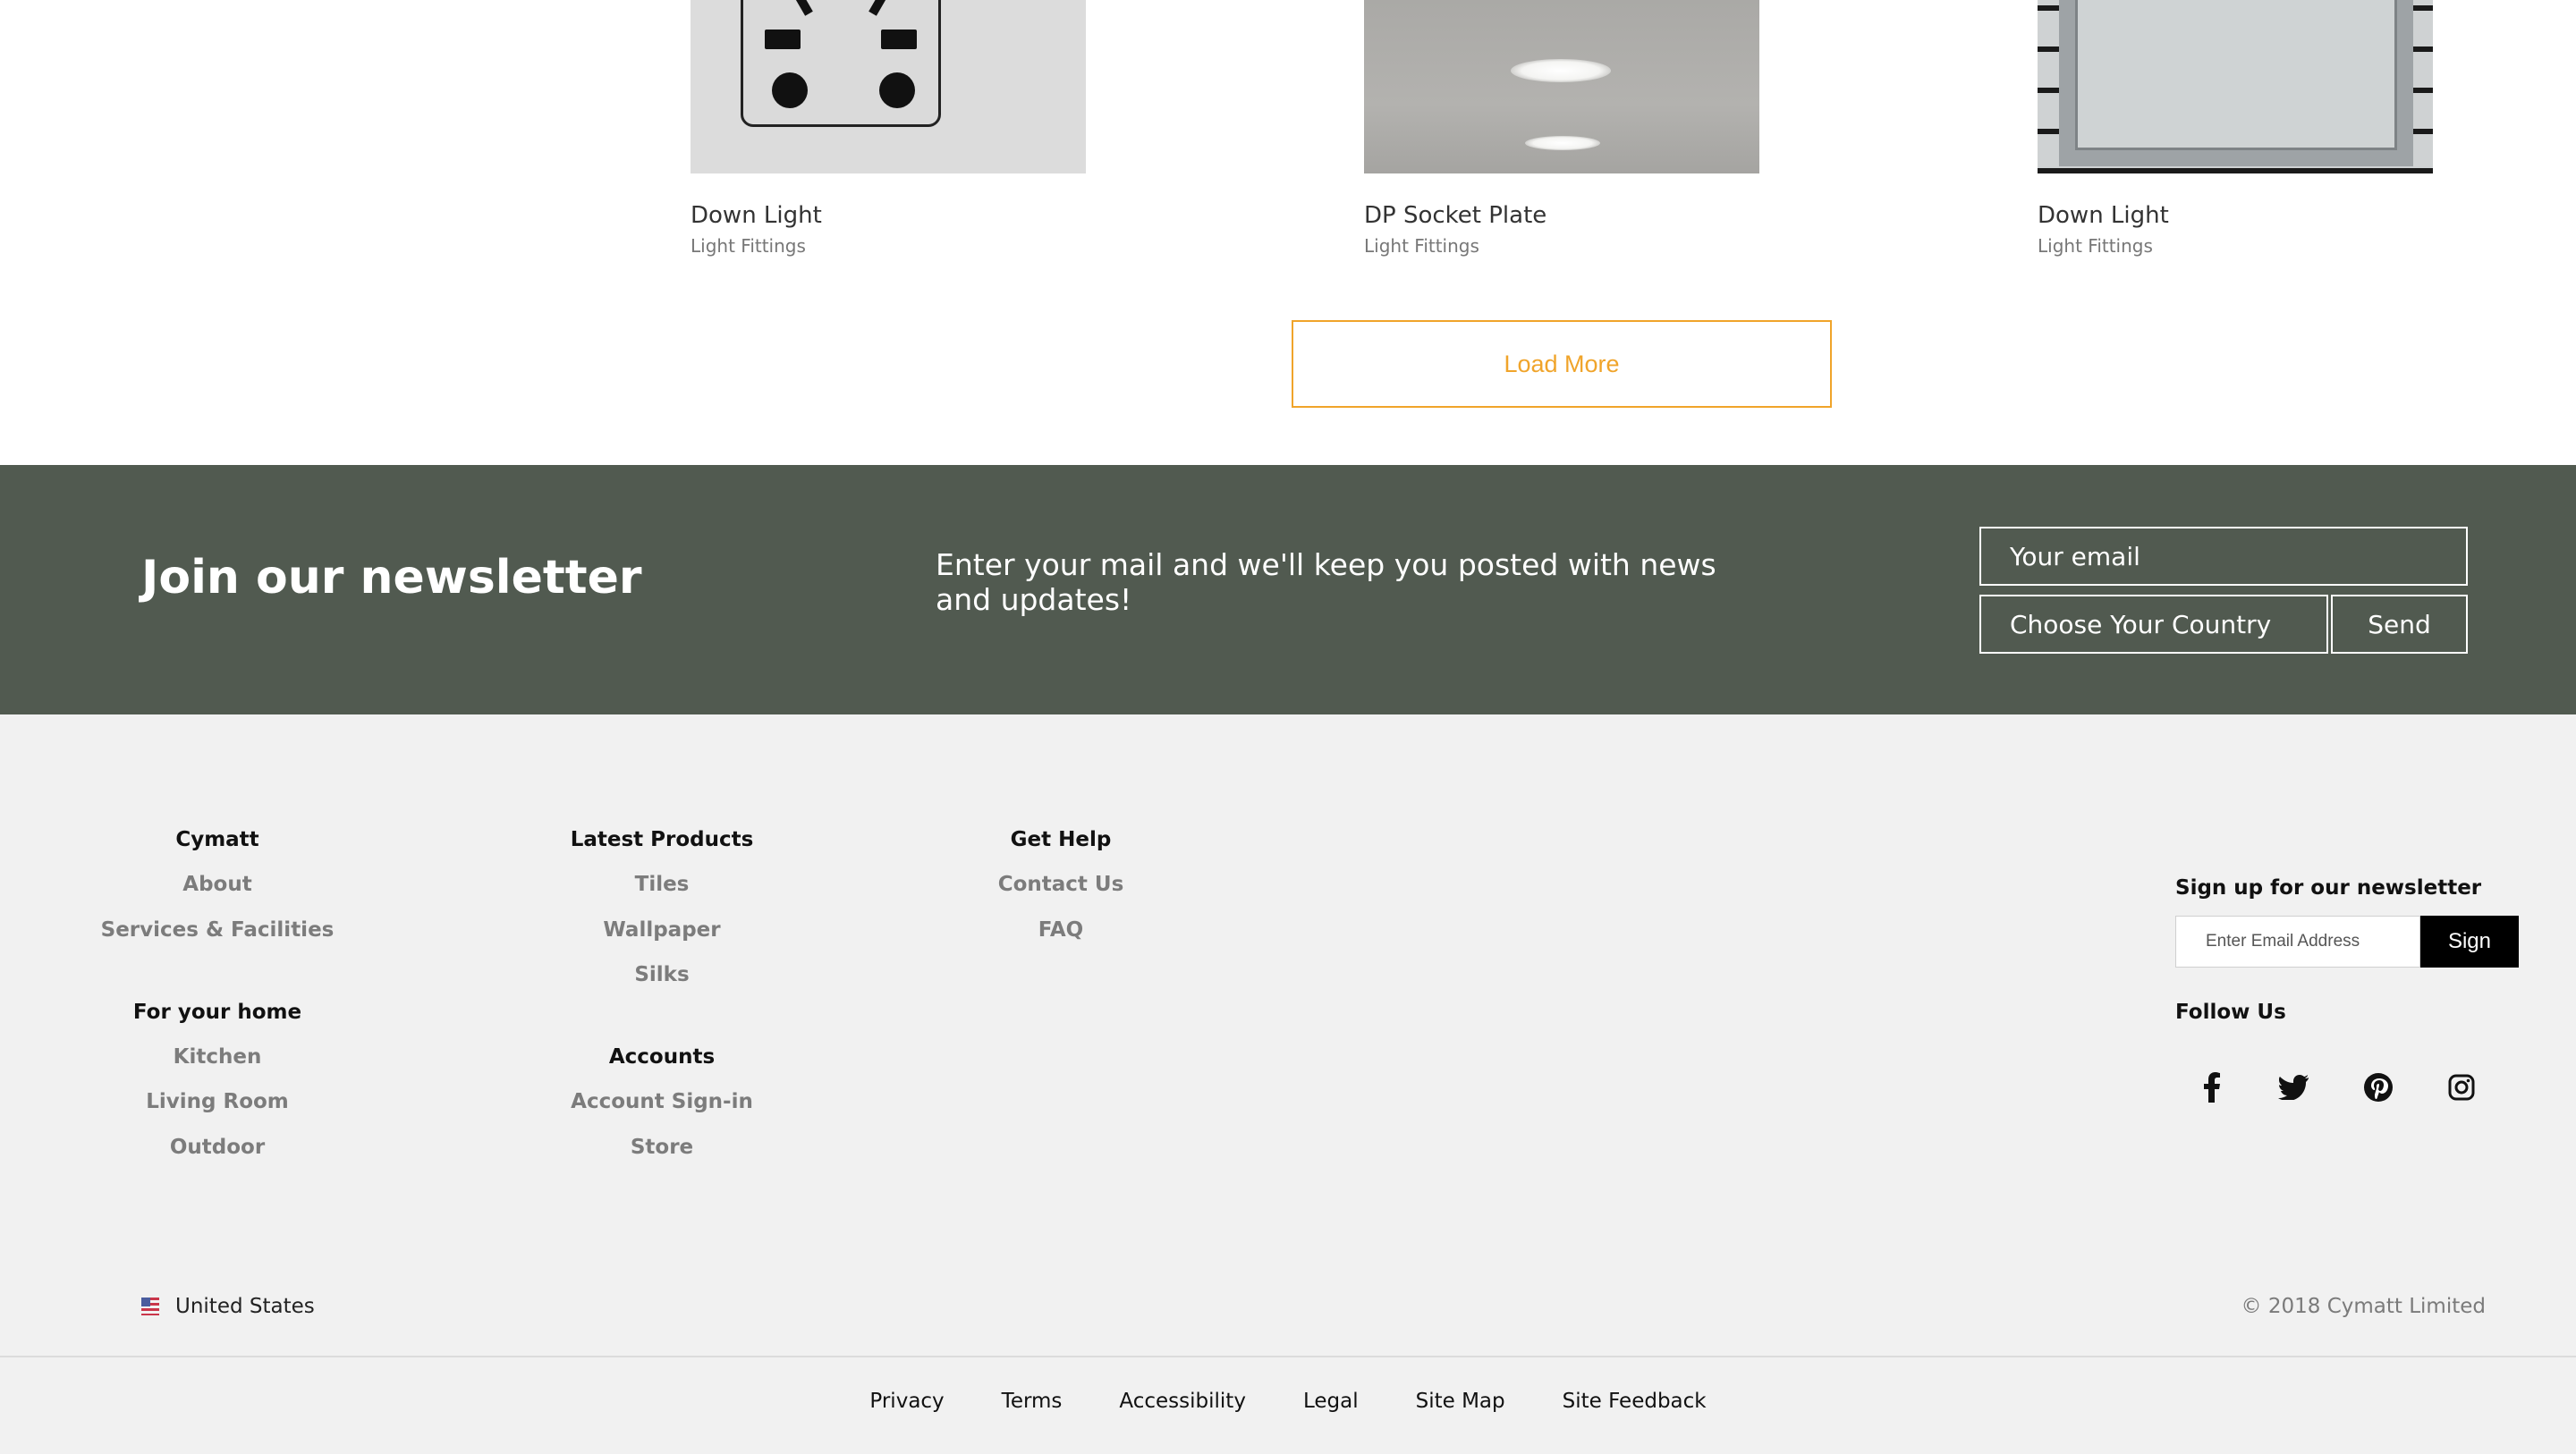  What do you see at coordinates (888, 86) in the screenshot?
I see `wall-socket-image` at bounding box center [888, 86].